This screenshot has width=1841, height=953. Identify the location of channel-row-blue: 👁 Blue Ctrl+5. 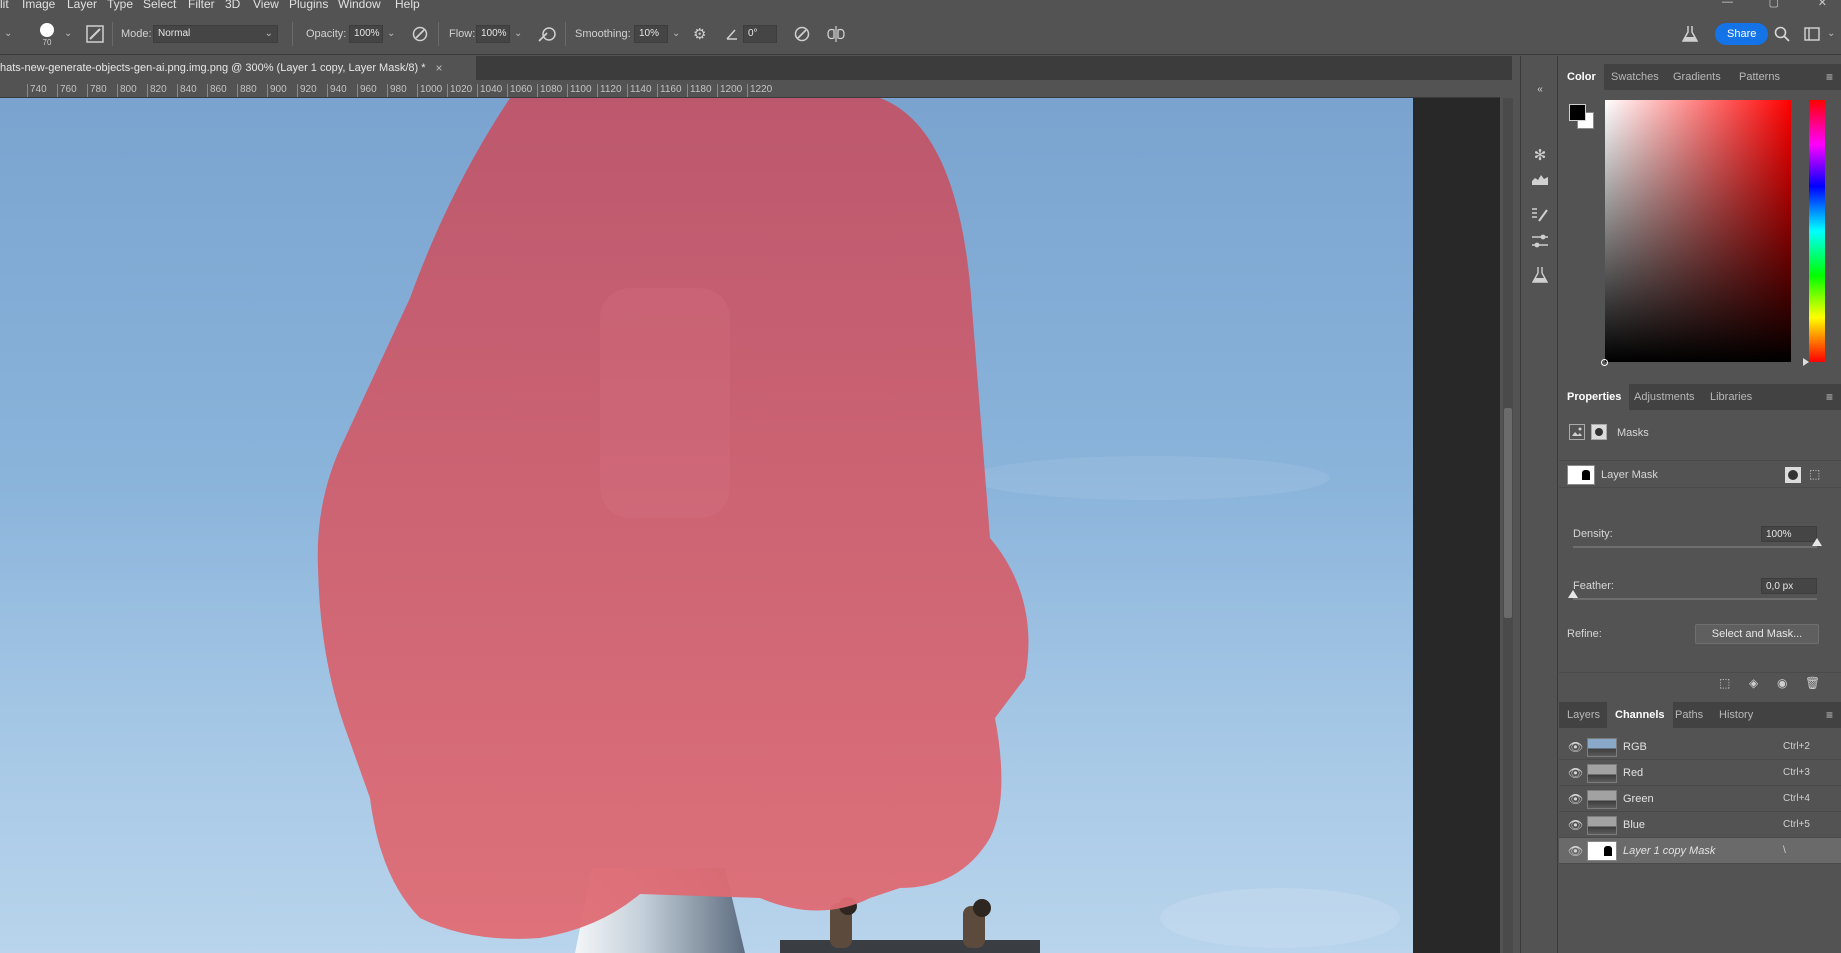
(1700, 825).